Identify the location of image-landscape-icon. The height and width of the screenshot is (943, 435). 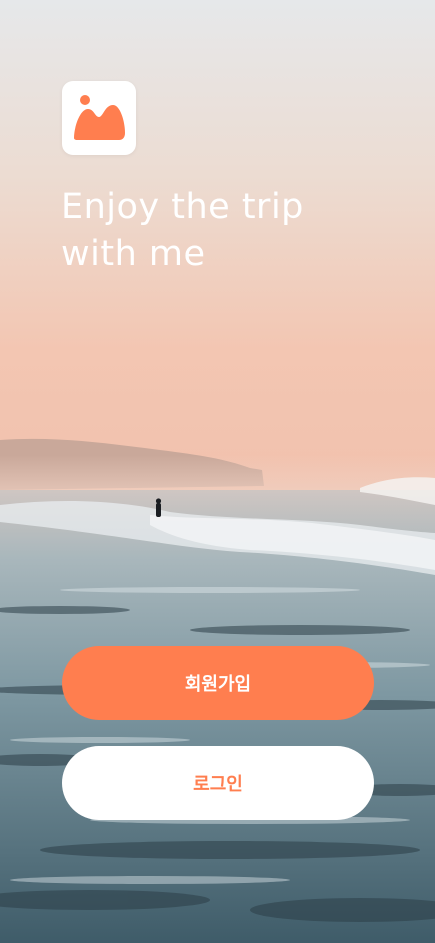
(99, 117).